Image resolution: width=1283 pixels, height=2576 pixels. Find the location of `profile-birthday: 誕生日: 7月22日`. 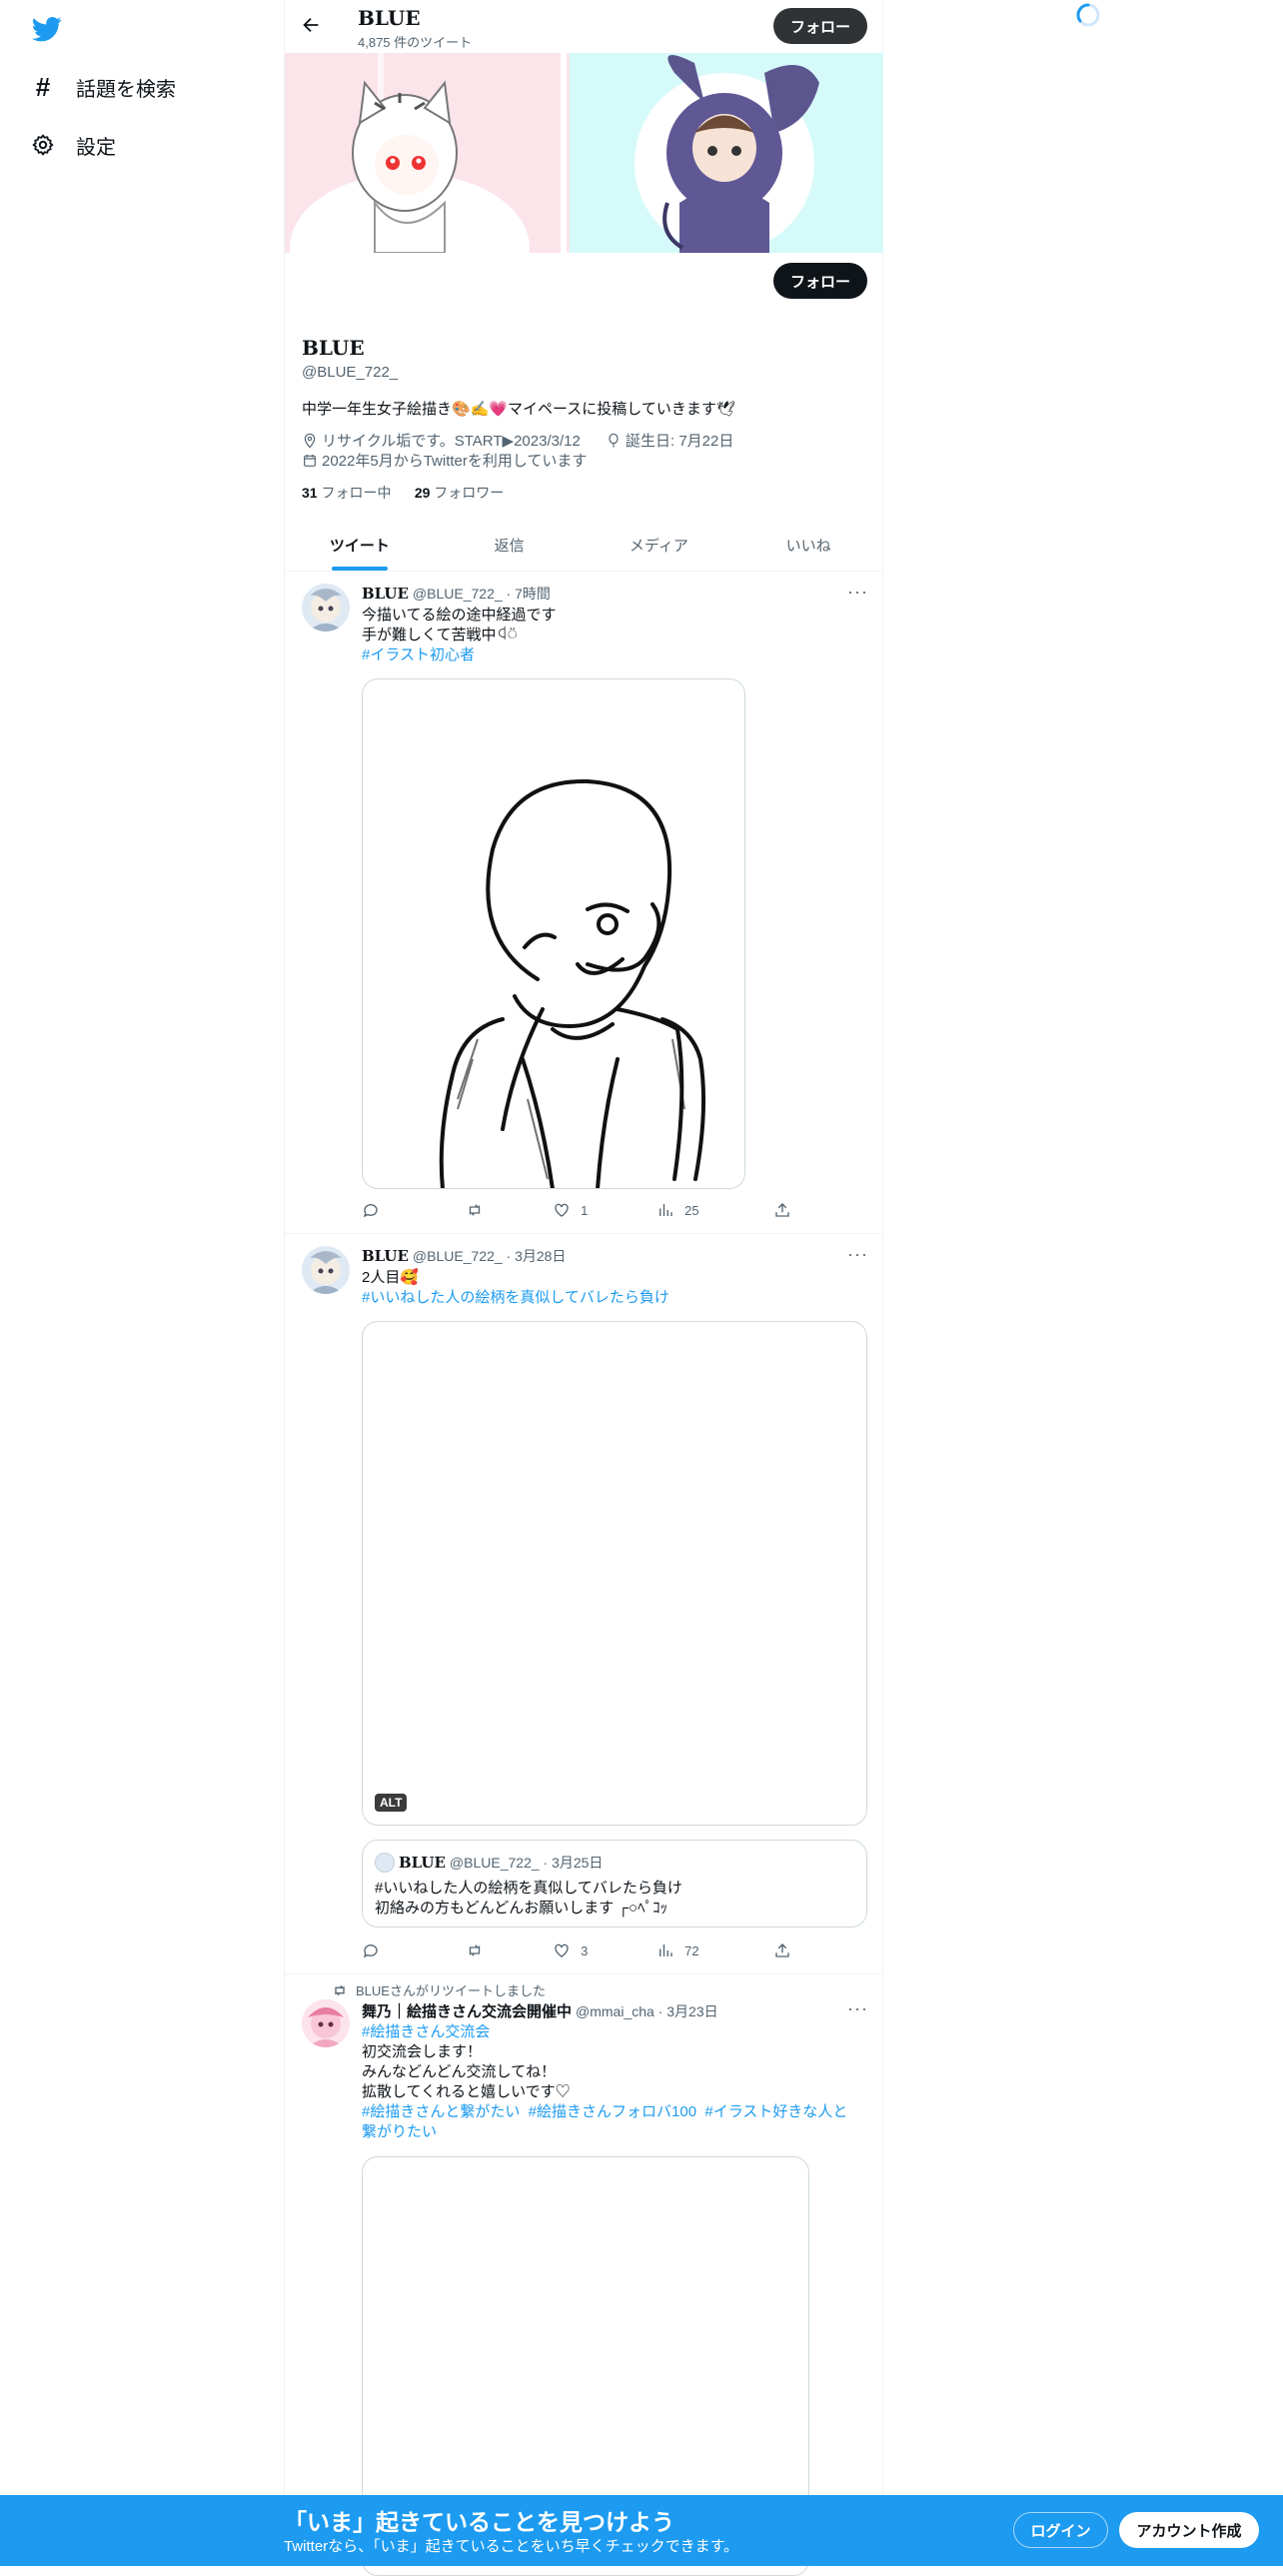

profile-birthday: 誕生日: 7月22日 is located at coordinates (669, 440).